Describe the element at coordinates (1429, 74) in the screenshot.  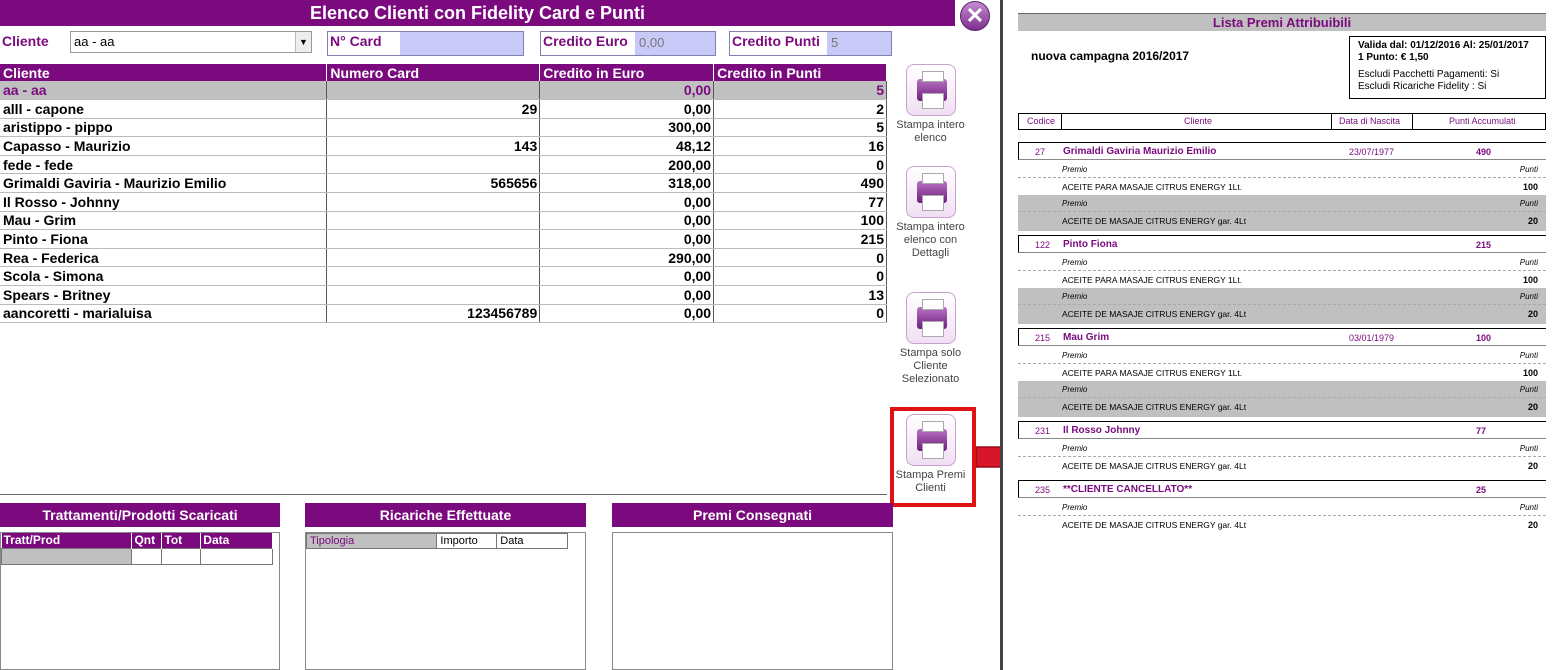
I see `exclude-packages: Escludi Pacchetti Pagamenti: Si` at that location.